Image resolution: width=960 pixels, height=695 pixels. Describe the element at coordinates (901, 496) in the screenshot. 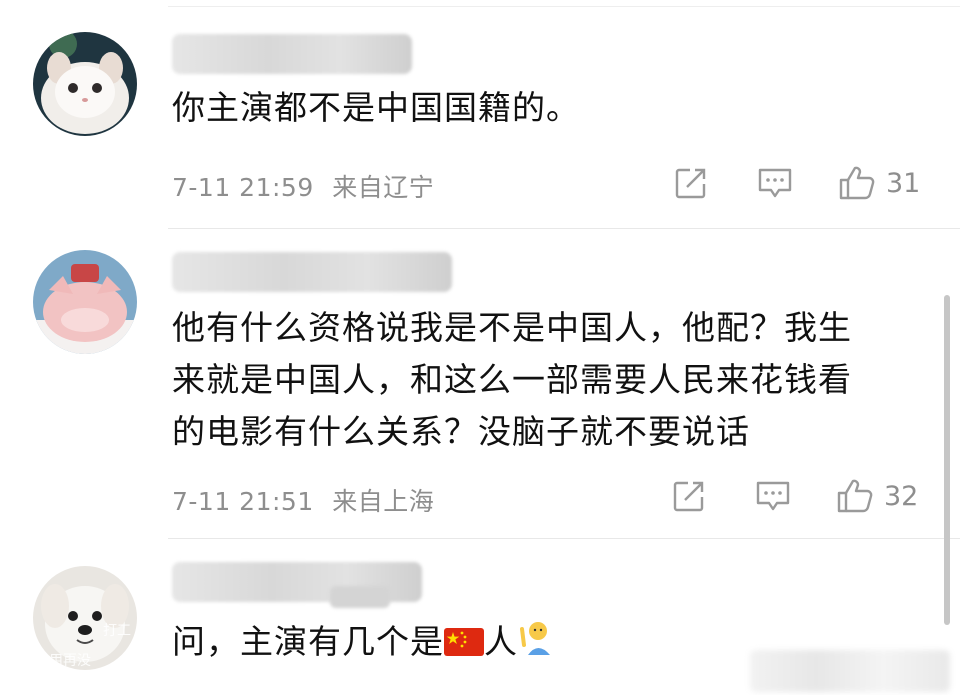

I see `like-count: 32` at that location.